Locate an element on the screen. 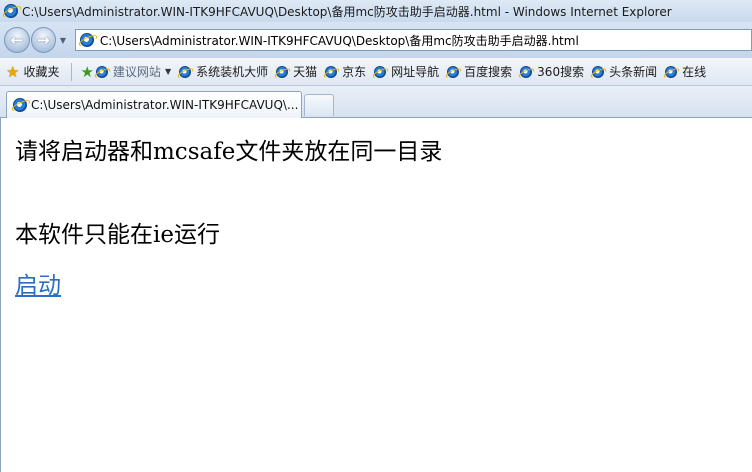 The height and width of the screenshot is (472, 752). fav-item-system-master: 系统装机大师 is located at coordinates (223, 71).